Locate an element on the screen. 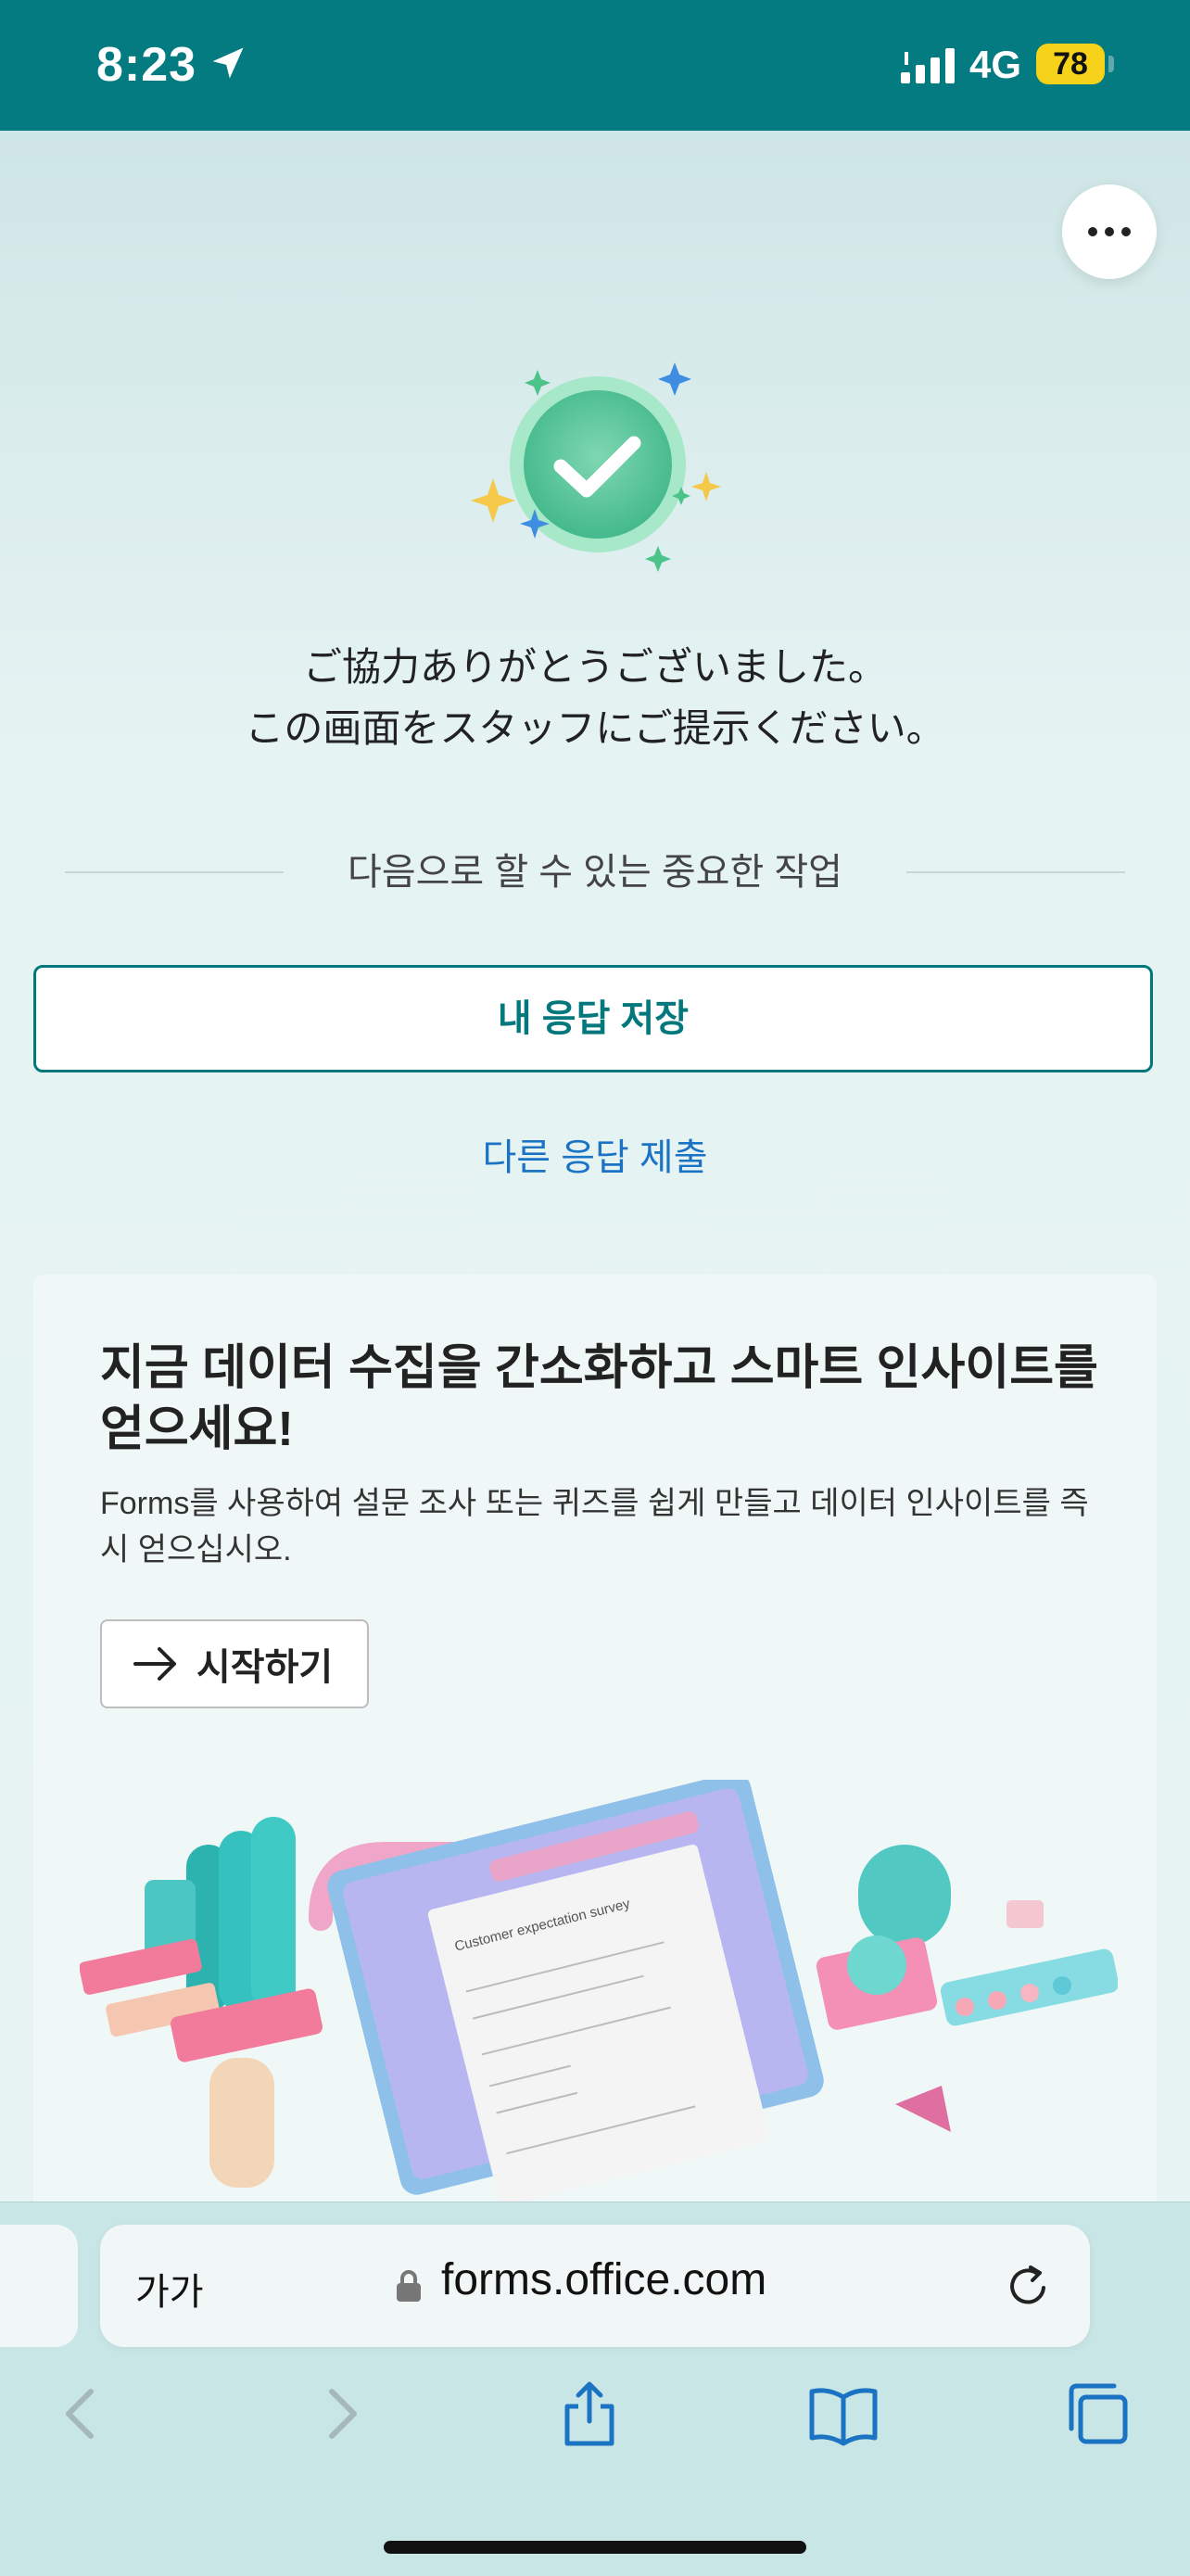 This screenshot has width=1190, height=2576. get-started-button: 시작하기 is located at coordinates (234, 1663).